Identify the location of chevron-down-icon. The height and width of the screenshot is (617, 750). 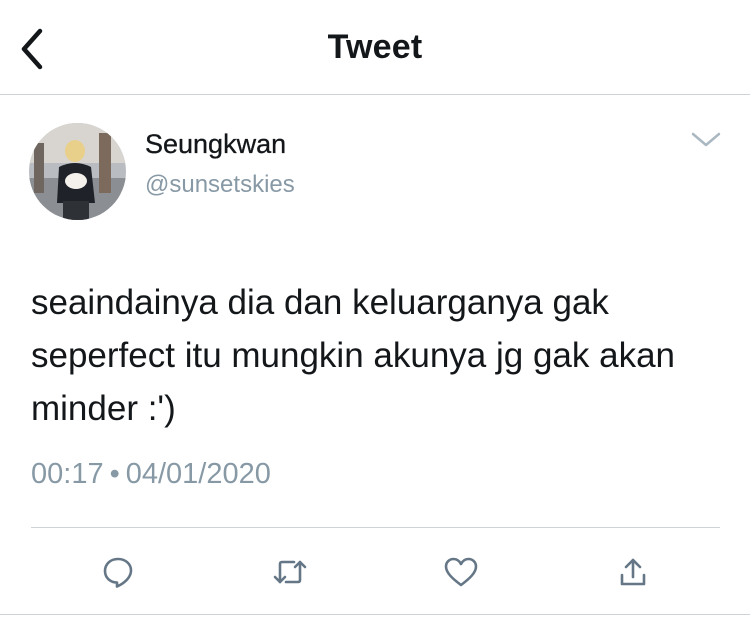
(706, 139).